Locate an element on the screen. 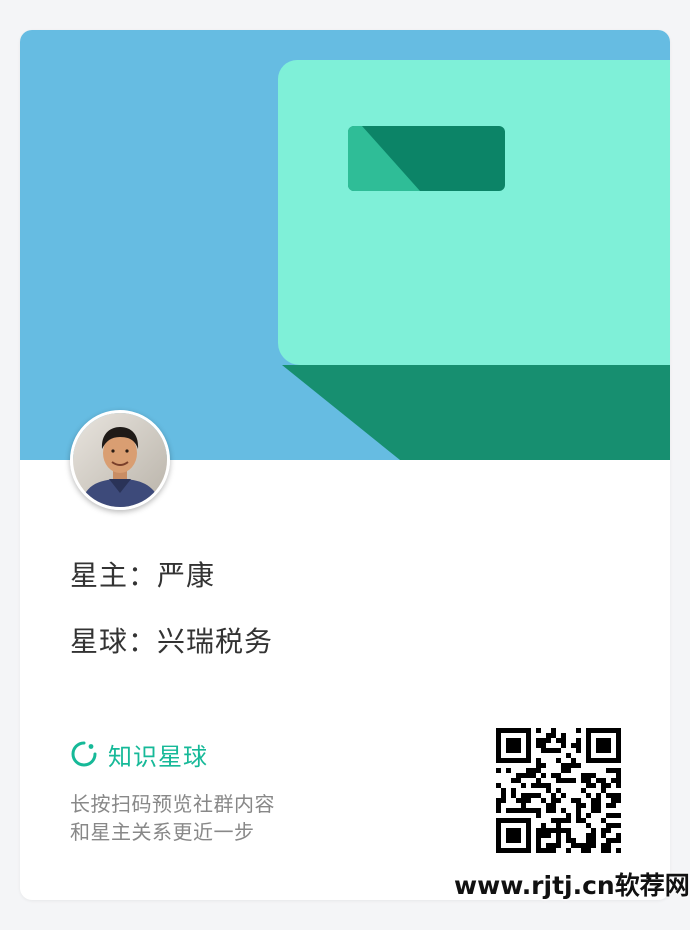 This screenshot has height=930, width=690. zsxq-logo-icon is located at coordinates (84, 754).